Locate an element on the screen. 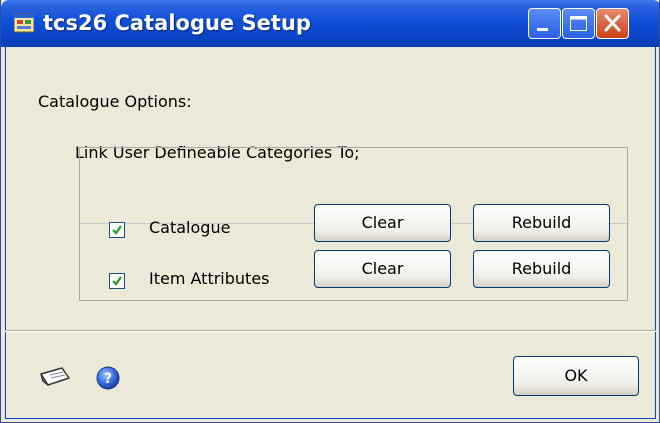 The height and width of the screenshot is (423, 660). app-icon is located at coordinates (24, 23).